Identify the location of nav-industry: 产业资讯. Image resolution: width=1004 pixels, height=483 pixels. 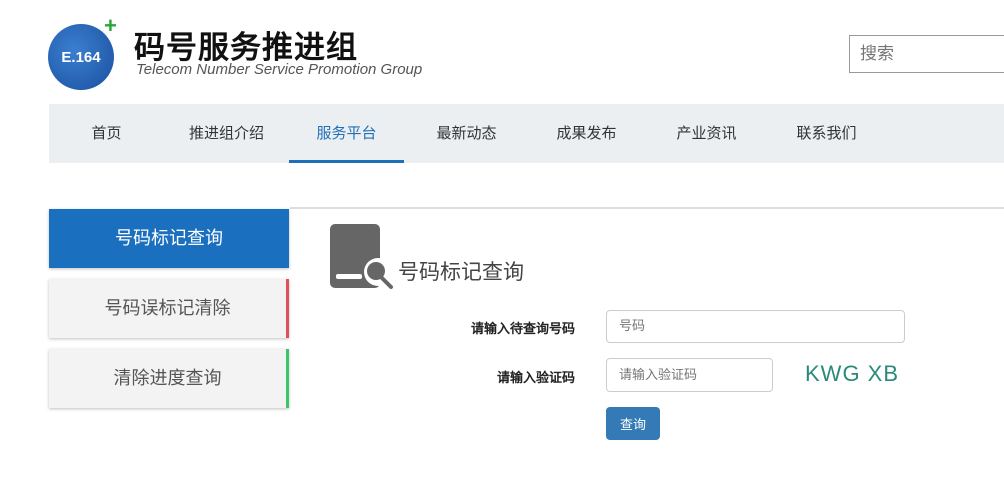
(706, 133).